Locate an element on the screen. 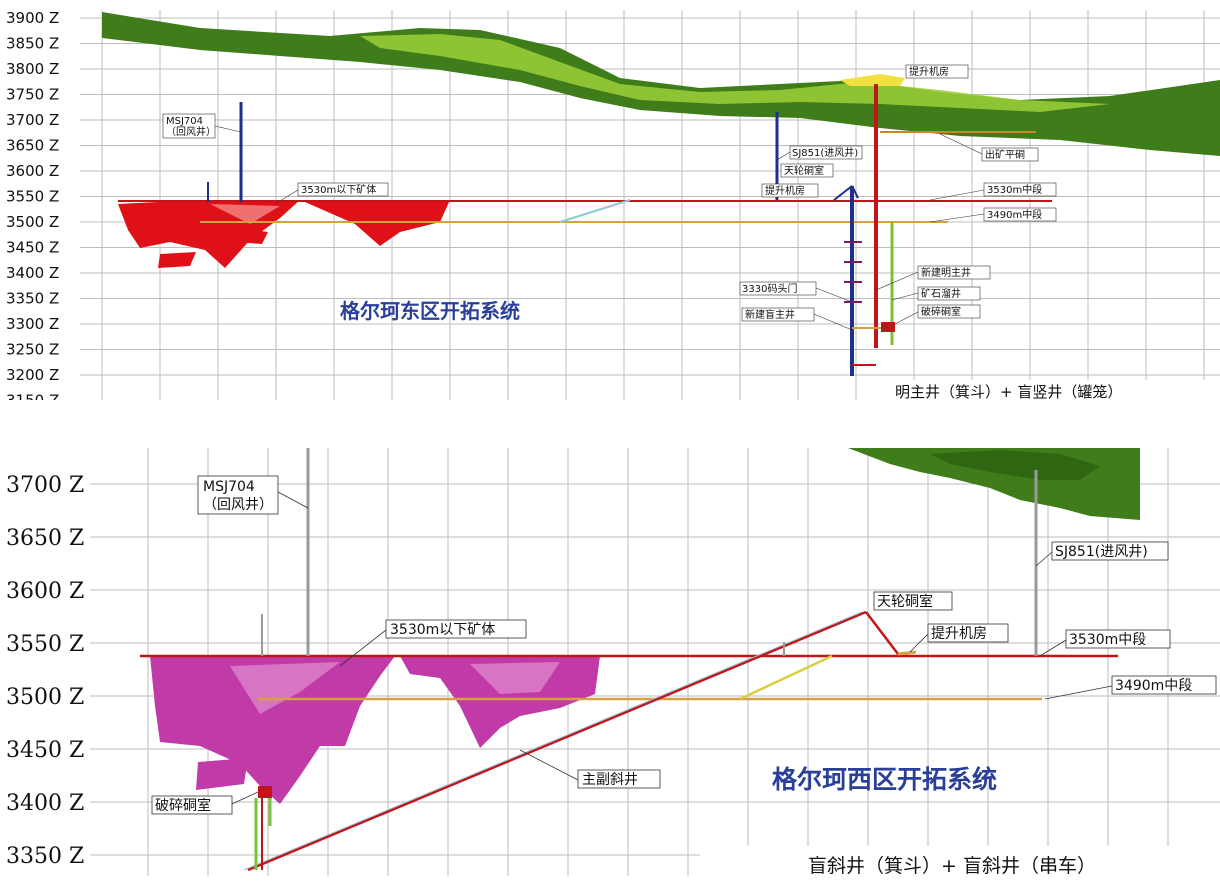 The height and width of the screenshot is (888, 1220). east-orebody is located at coordinates (284, 234).